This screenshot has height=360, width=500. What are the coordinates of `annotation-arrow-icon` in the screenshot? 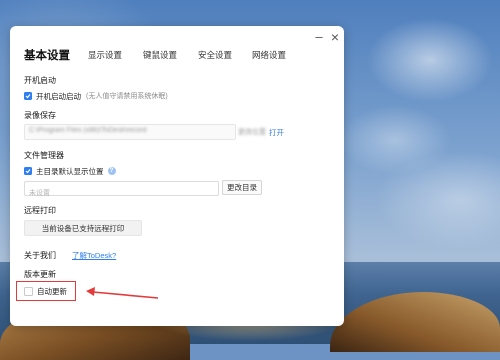 It's located at (122, 293).